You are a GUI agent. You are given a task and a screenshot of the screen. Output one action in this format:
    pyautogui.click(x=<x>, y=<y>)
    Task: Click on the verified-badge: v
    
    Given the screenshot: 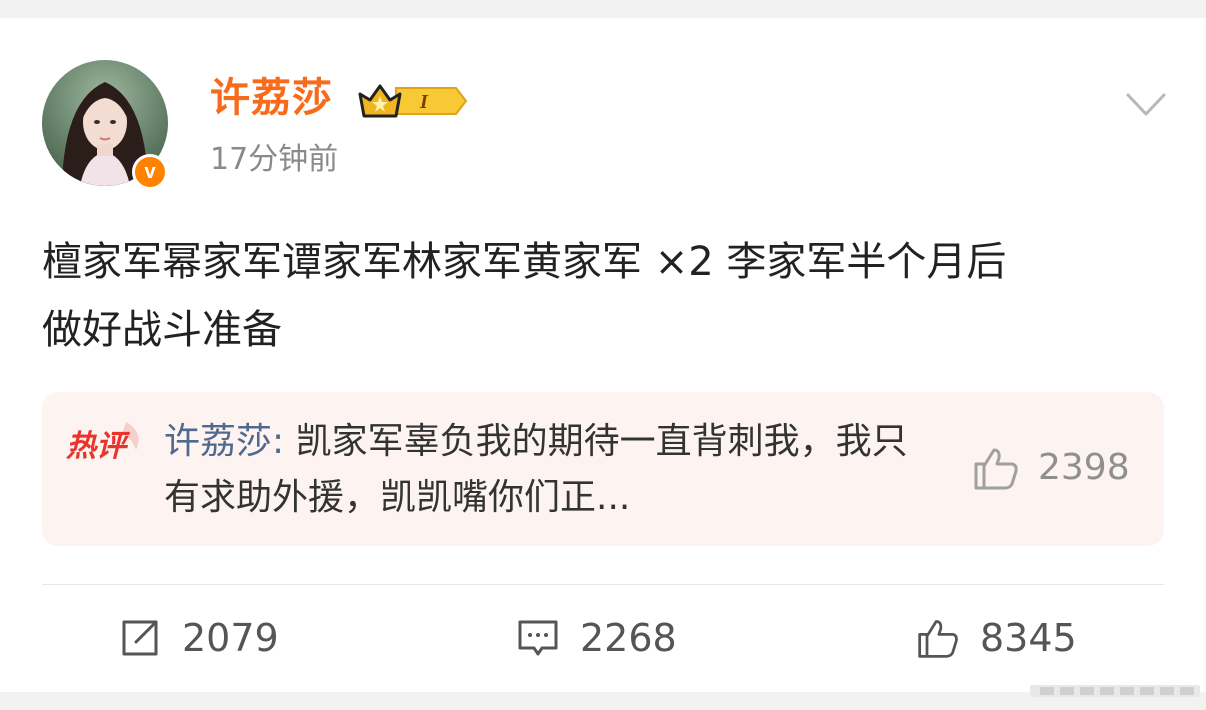 What is the action you would take?
    pyautogui.click(x=150, y=172)
    